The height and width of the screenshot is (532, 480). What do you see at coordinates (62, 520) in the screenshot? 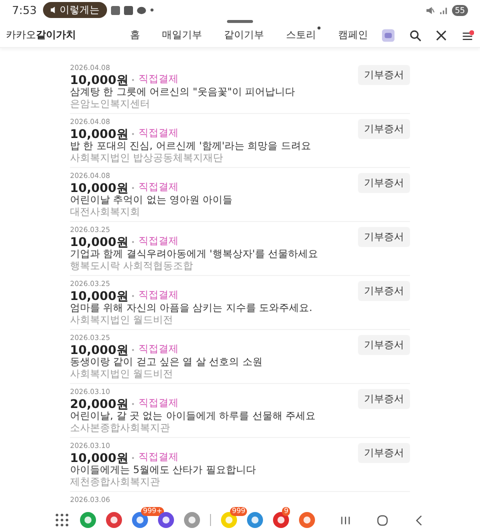
I see `apps-grid-icon` at bounding box center [62, 520].